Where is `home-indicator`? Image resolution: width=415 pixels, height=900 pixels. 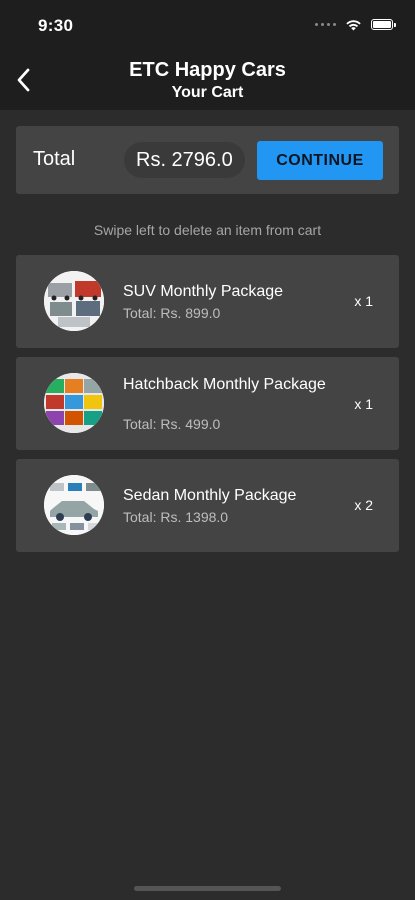
home-indicator is located at coordinates (207, 888).